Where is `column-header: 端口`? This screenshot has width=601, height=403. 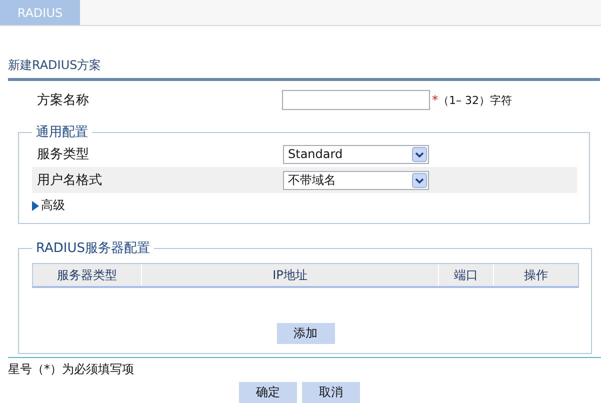 column-header: 端口 is located at coordinates (466, 275).